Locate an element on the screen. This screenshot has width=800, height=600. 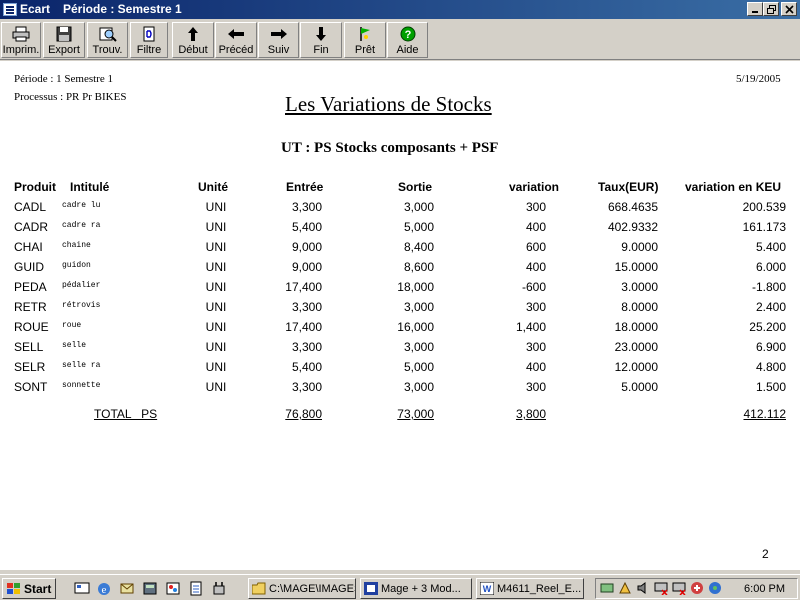
start-label: Start is located at coordinates (38, 589).